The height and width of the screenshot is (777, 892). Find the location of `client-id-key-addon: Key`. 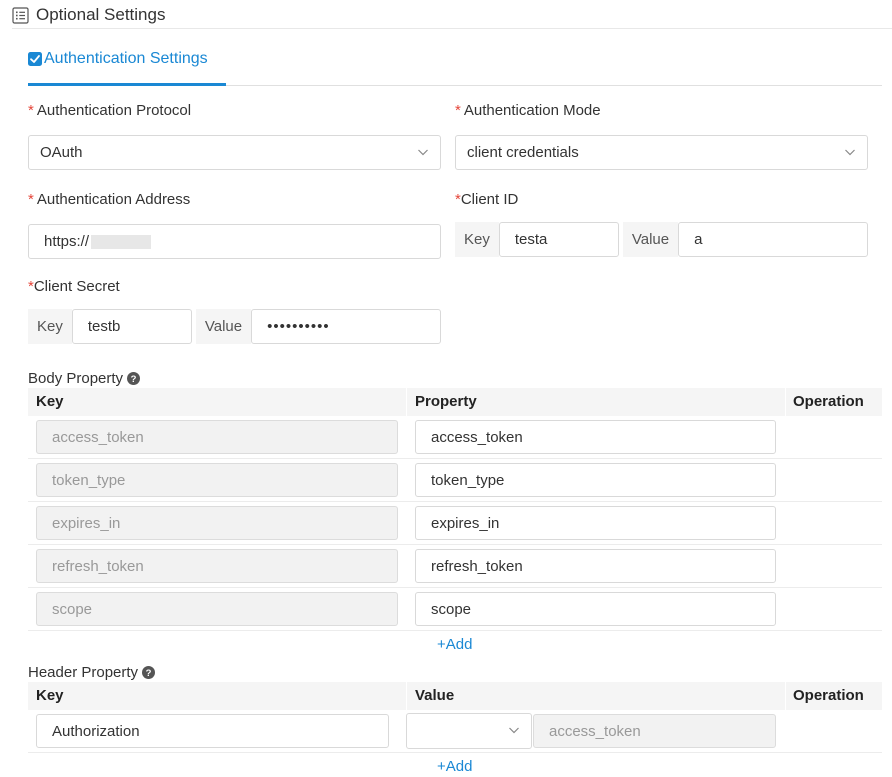

client-id-key-addon: Key is located at coordinates (477, 239).